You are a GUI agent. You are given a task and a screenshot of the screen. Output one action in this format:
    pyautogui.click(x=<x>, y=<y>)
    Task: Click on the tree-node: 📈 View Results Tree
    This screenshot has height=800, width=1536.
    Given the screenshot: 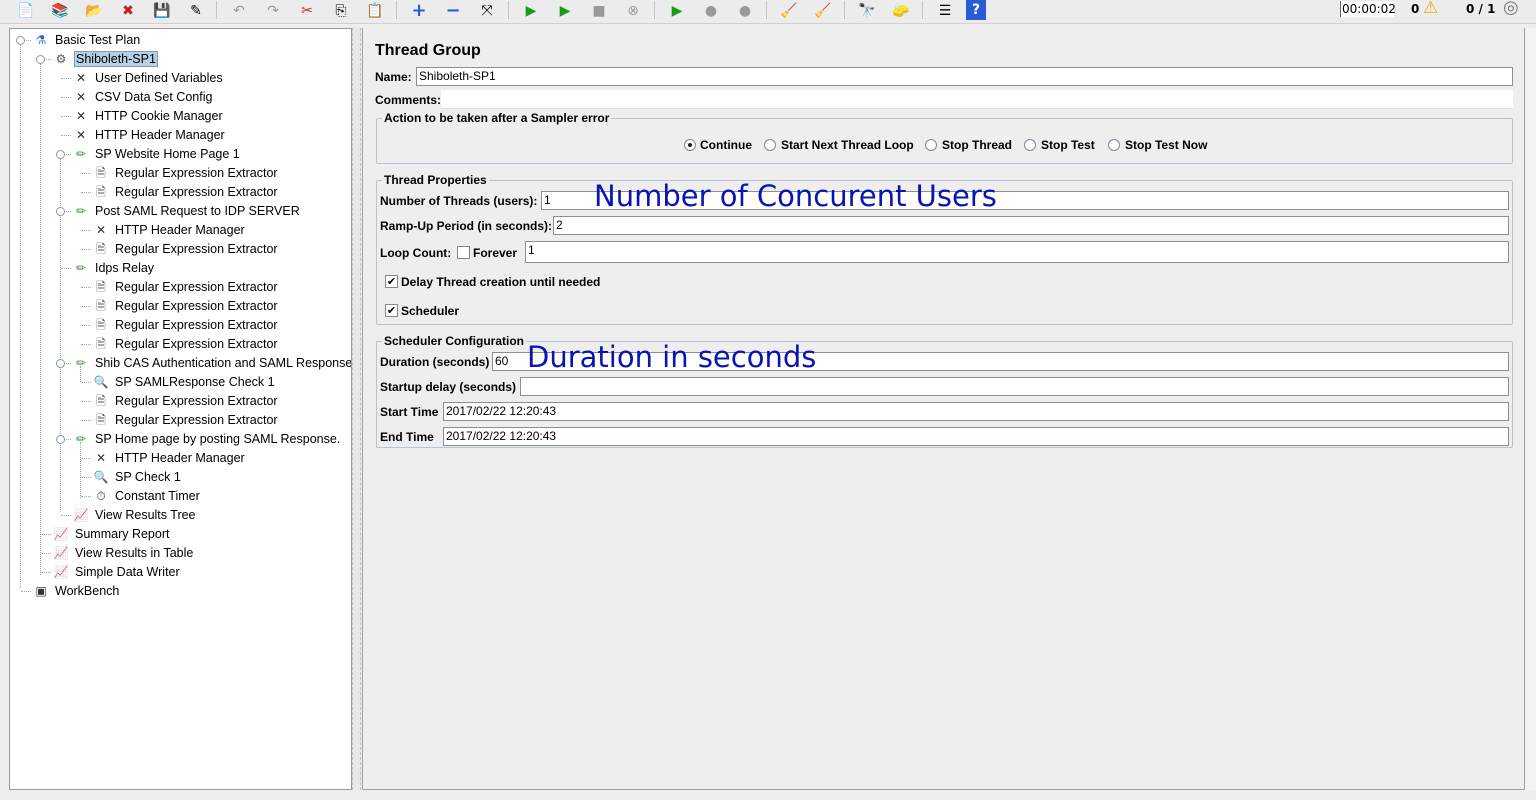 What is the action you would take?
    pyautogui.click(x=135, y=515)
    